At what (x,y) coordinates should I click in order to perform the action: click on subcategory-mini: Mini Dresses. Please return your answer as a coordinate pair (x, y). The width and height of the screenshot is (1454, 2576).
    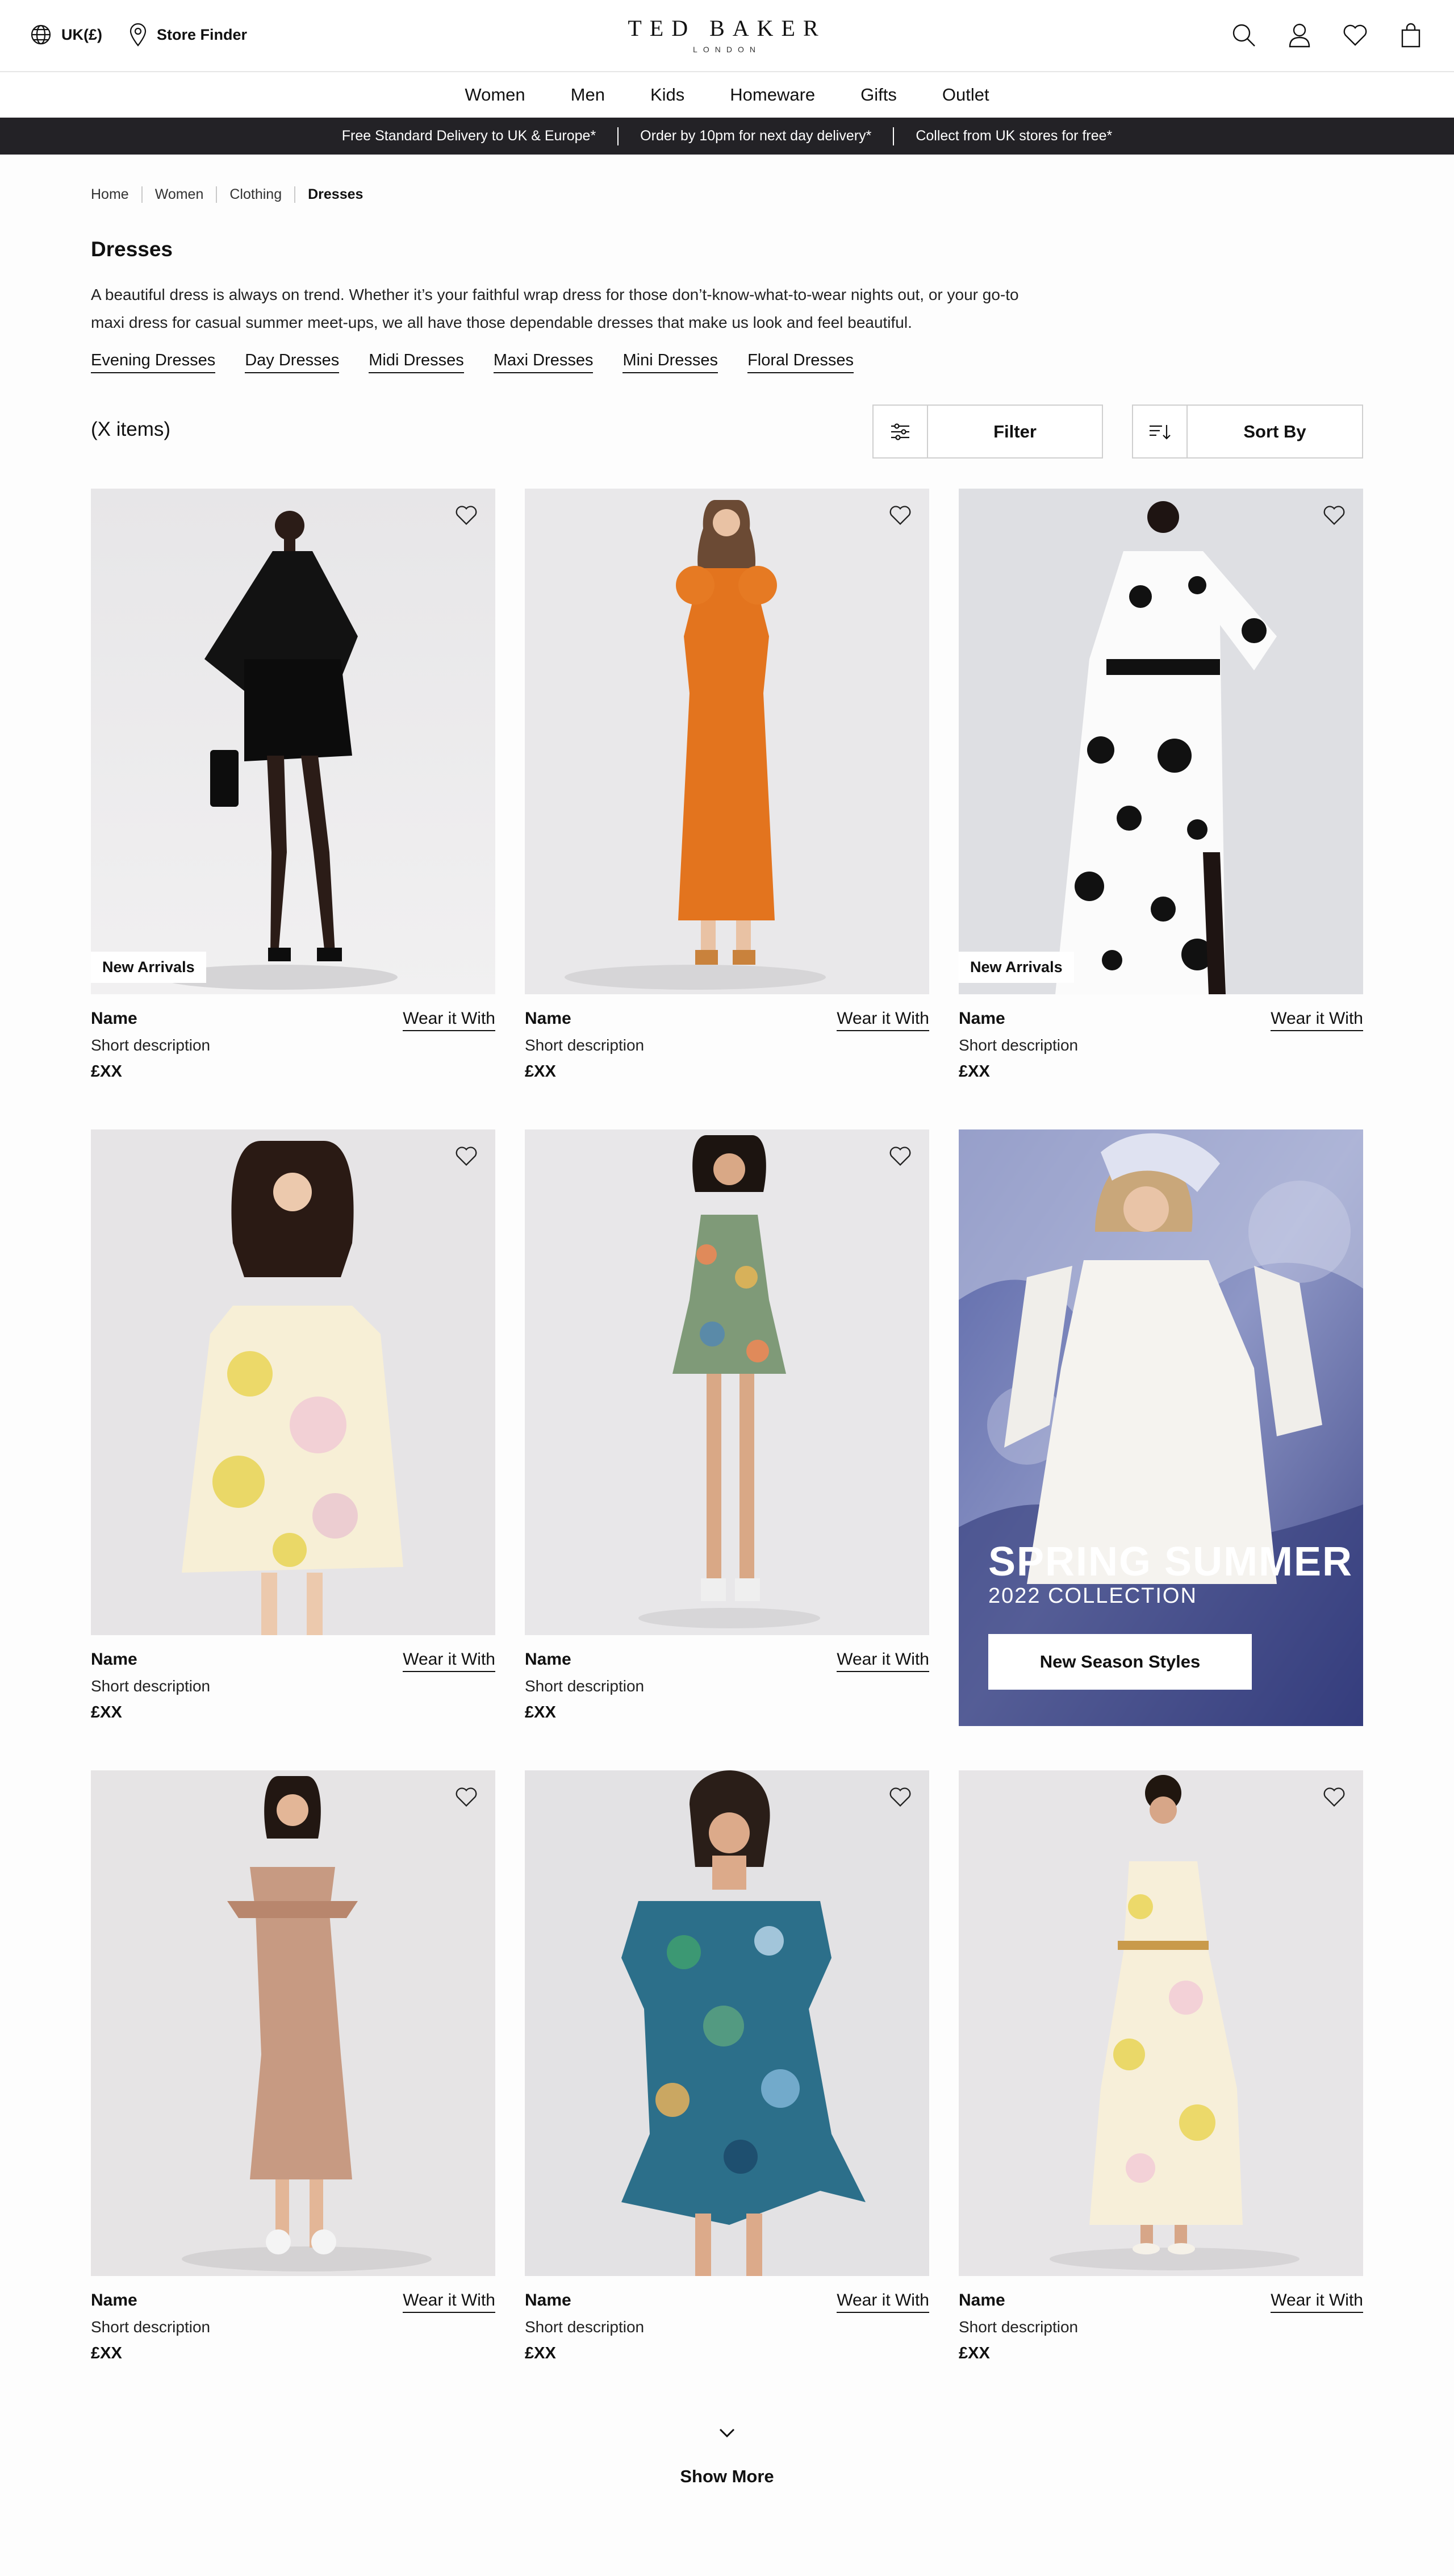
    Looking at the image, I should click on (670, 362).